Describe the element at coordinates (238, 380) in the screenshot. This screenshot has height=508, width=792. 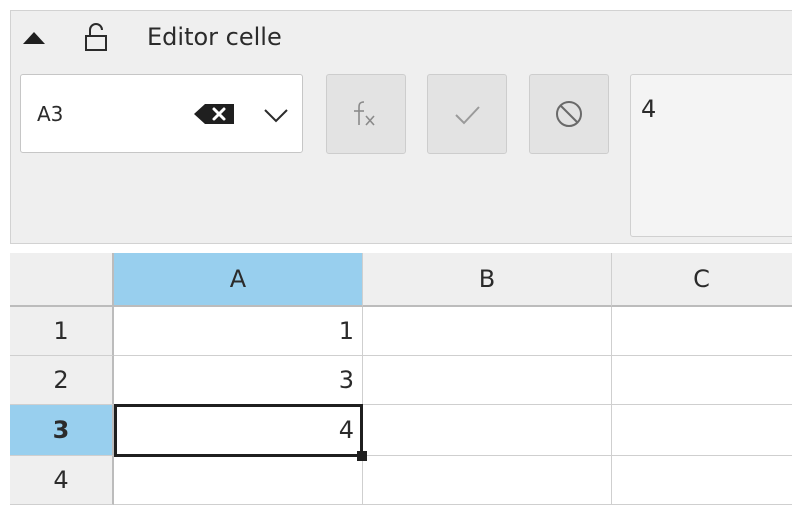
I see `cell-a2: 3` at that location.